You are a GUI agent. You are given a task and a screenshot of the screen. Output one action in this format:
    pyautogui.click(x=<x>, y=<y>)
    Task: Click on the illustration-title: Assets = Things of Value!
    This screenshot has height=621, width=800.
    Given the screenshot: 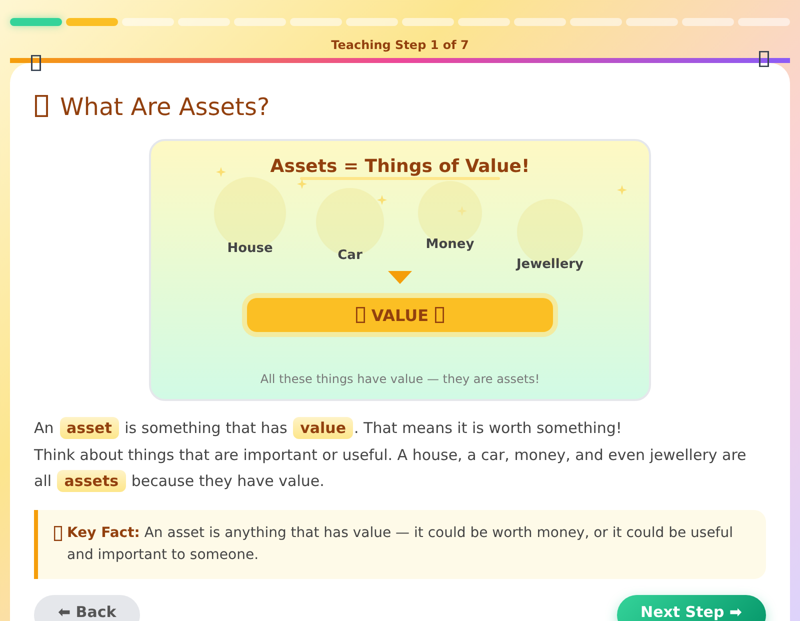 What is the action you would take?
    pyautogui.click(x=400, y=167)
    